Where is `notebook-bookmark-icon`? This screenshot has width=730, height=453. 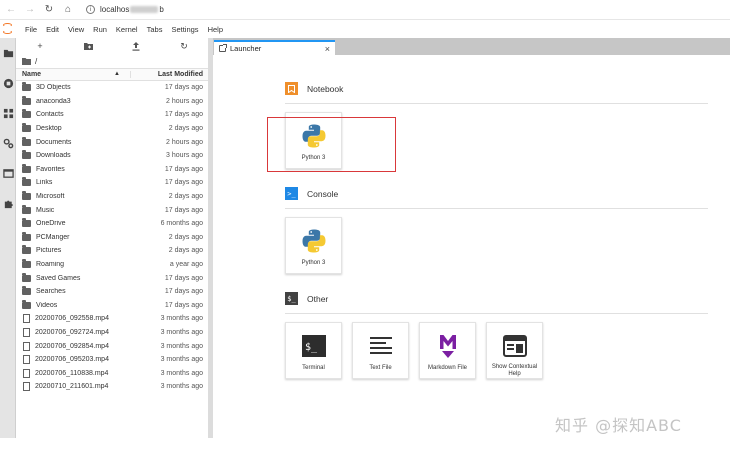 notebook-bookmark-icon is located at coordinates (291, 88).